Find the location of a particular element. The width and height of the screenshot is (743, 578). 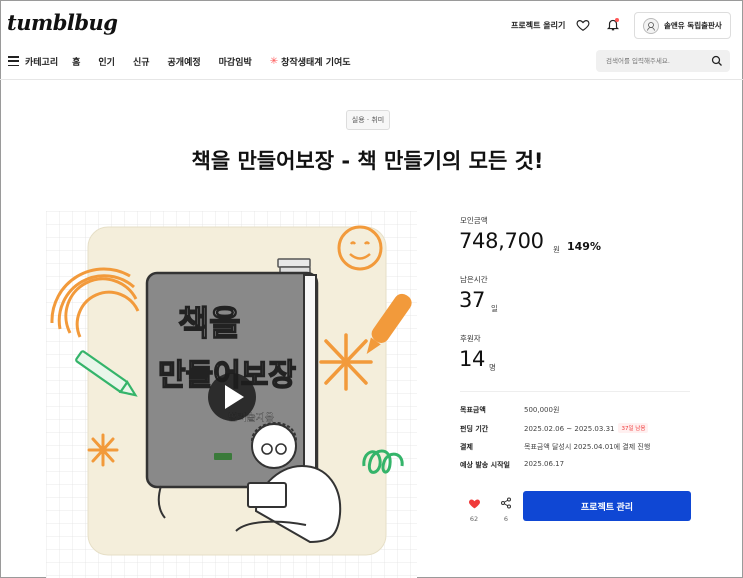

create-project-link: 프로젝트 올리기 is located at coordinates (538, 25).